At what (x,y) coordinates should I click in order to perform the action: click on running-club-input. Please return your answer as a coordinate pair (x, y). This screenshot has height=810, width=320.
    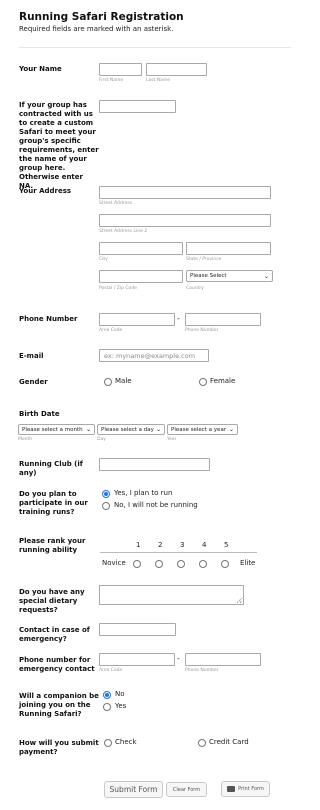
    Looking at the image, I should click on (154, 464).